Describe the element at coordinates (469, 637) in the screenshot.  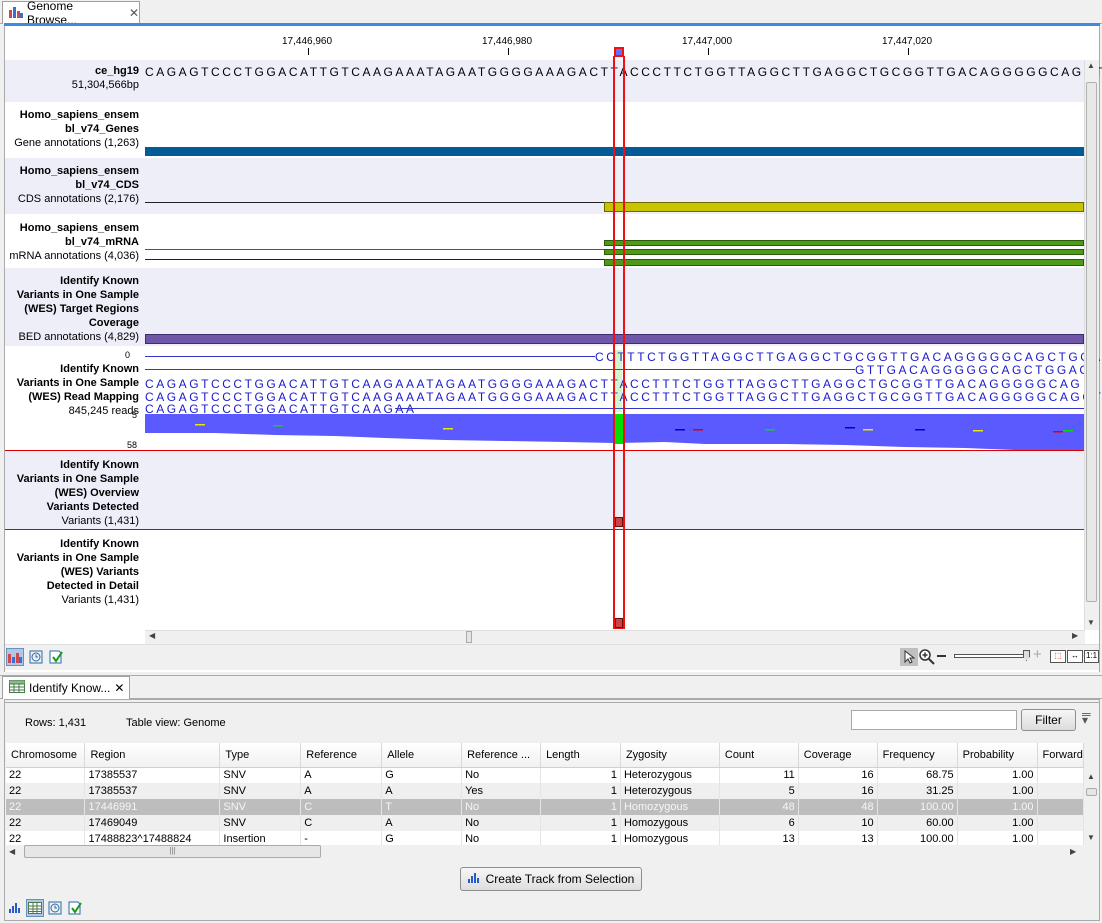
I see `horizontal-scroll-thumb` at that location.